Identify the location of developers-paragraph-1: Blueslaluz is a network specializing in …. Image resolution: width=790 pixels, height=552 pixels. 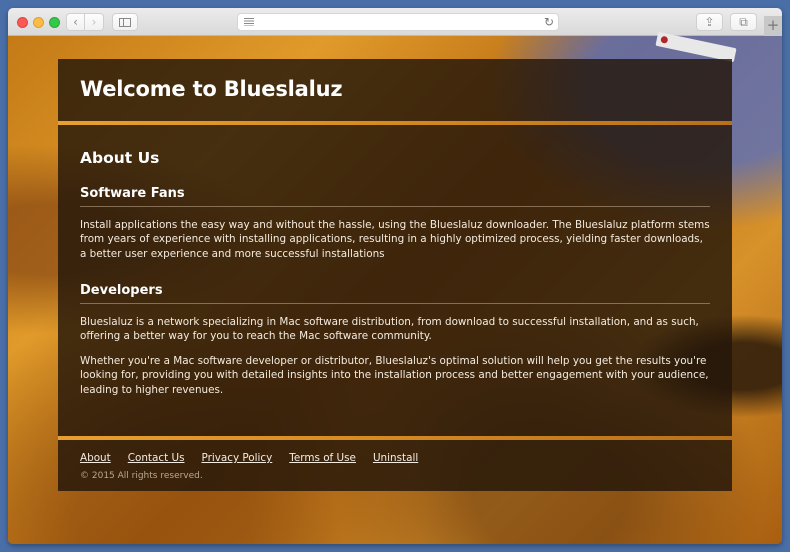
(389, 329).